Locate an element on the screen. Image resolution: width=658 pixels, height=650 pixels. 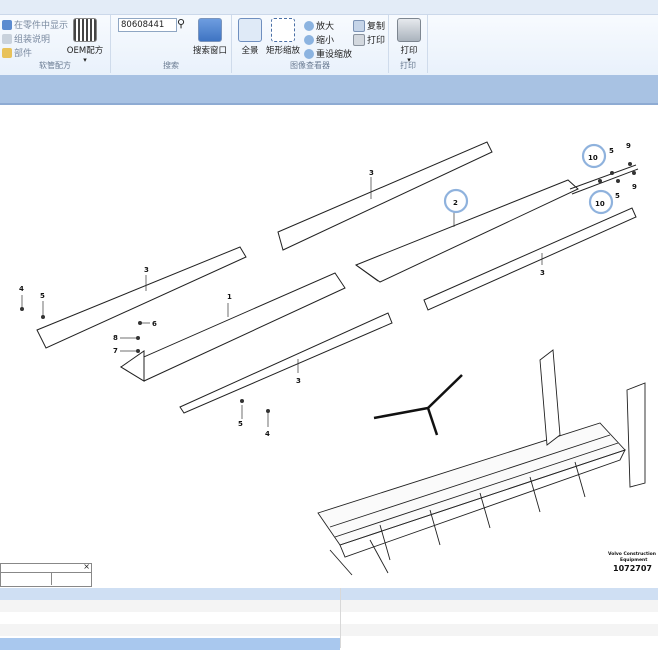
print-small-label: 打印 is located at coordinates (376, 41).